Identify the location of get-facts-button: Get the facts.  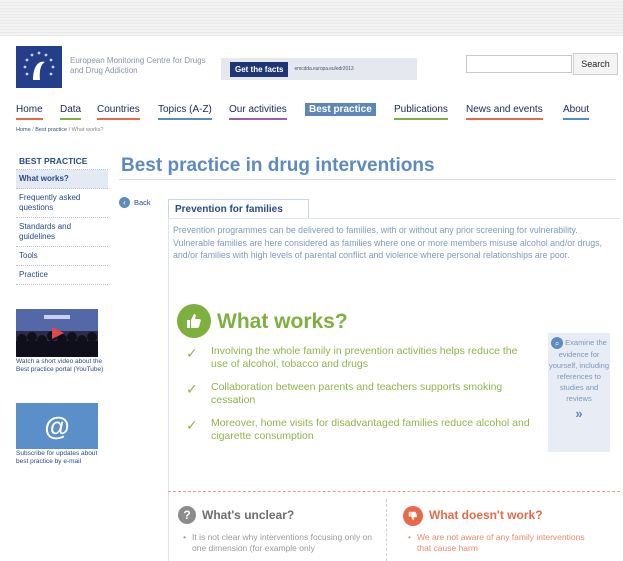
(259, 69).